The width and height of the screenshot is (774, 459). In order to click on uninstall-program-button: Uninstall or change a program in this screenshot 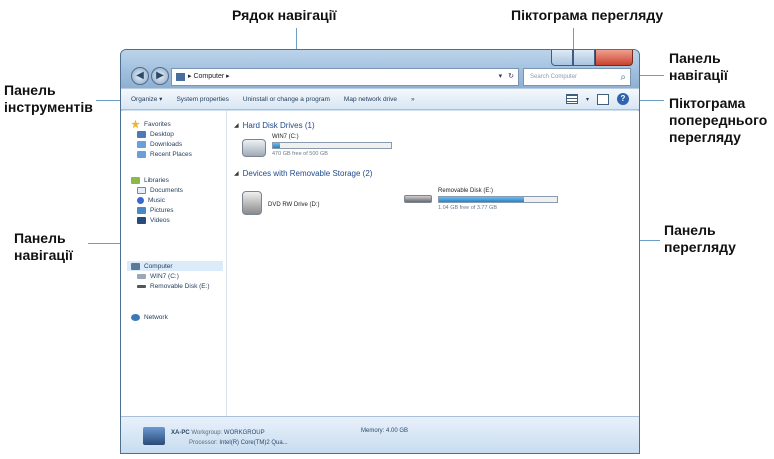, I will do `click(286, 99)`.